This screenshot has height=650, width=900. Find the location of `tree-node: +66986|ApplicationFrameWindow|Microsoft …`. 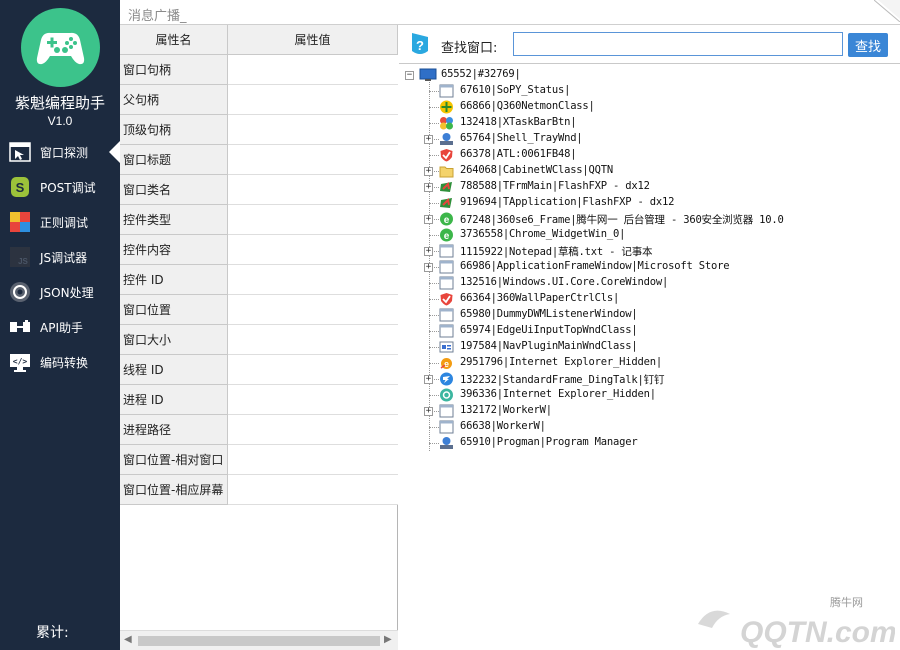

tree-node: +66986|ApplicationFrameWindow|Microsoft … is located at coordinates (649, 267).